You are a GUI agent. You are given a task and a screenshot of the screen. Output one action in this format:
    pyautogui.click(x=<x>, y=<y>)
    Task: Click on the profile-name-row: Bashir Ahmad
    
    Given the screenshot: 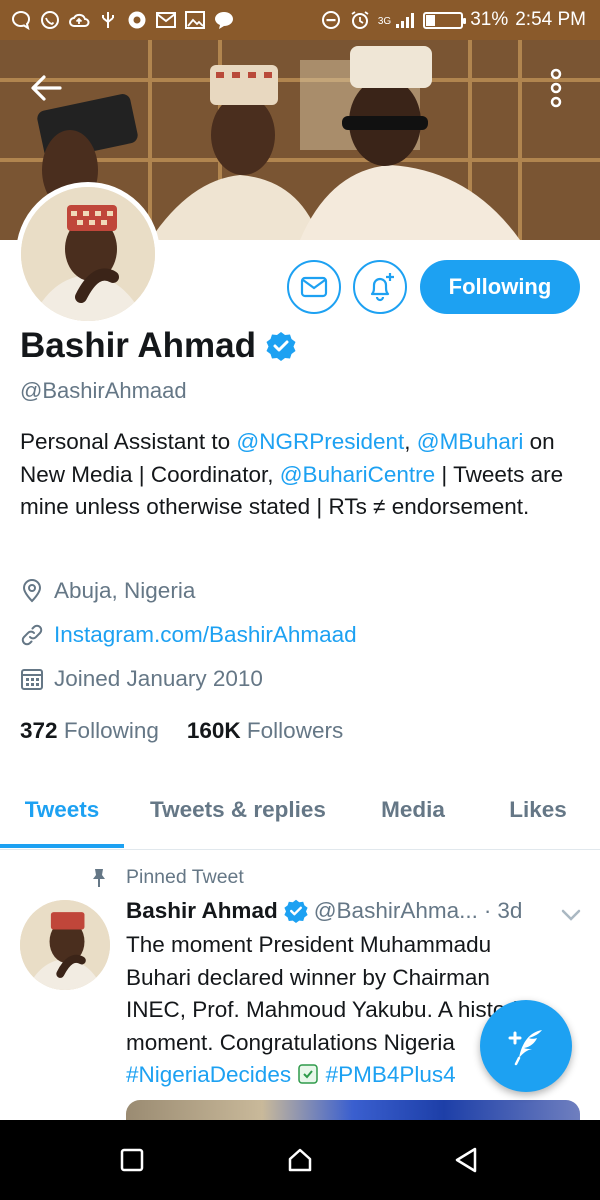 What is the action you would take?
    pyautogui.click(x=158, y=346)
    